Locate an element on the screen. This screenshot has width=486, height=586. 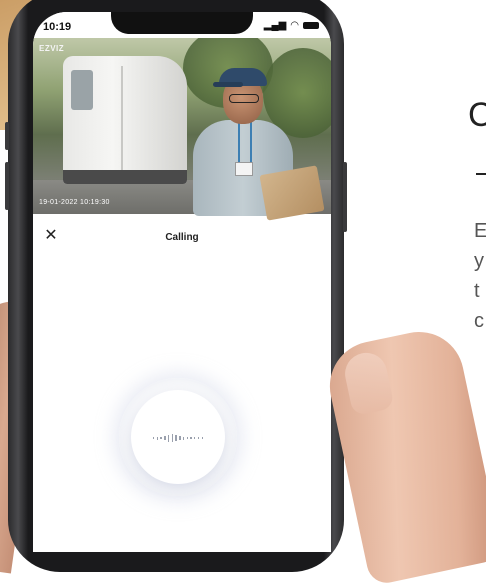
van-window is located at coordinates (82, 90).